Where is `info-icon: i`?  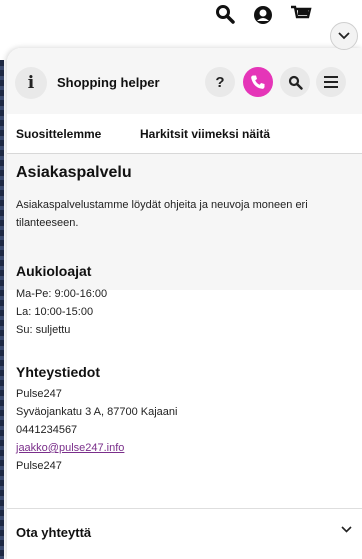
info-icon: i is located at coordinates (31, 83).